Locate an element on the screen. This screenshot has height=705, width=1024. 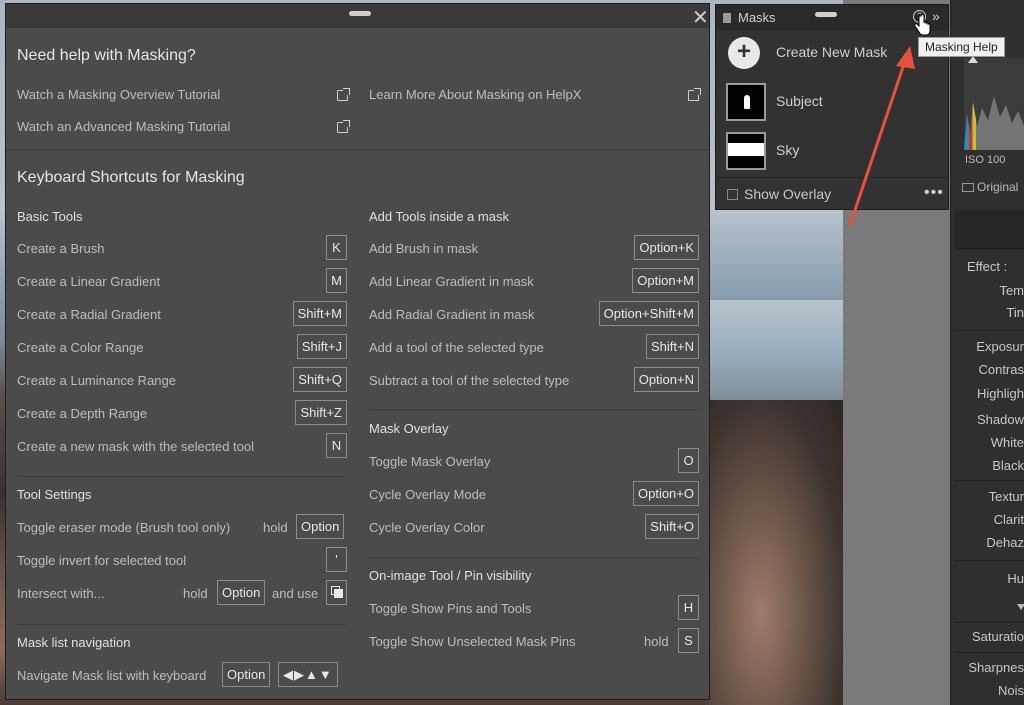
shortcut-label: Create a Color Range is located at coordinates (80, 347).